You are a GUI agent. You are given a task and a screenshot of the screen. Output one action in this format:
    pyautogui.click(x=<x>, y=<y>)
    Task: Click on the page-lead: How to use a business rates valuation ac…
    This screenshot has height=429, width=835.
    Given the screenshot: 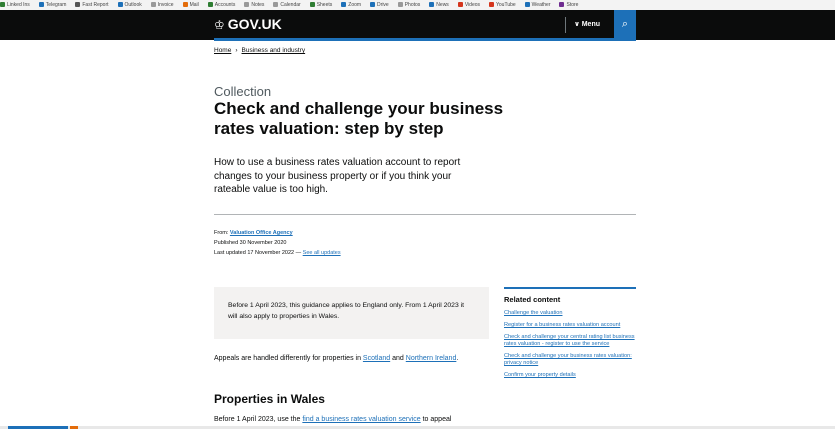 What is the action you would take?
    pyautogui.click(x=337, y=176)
    